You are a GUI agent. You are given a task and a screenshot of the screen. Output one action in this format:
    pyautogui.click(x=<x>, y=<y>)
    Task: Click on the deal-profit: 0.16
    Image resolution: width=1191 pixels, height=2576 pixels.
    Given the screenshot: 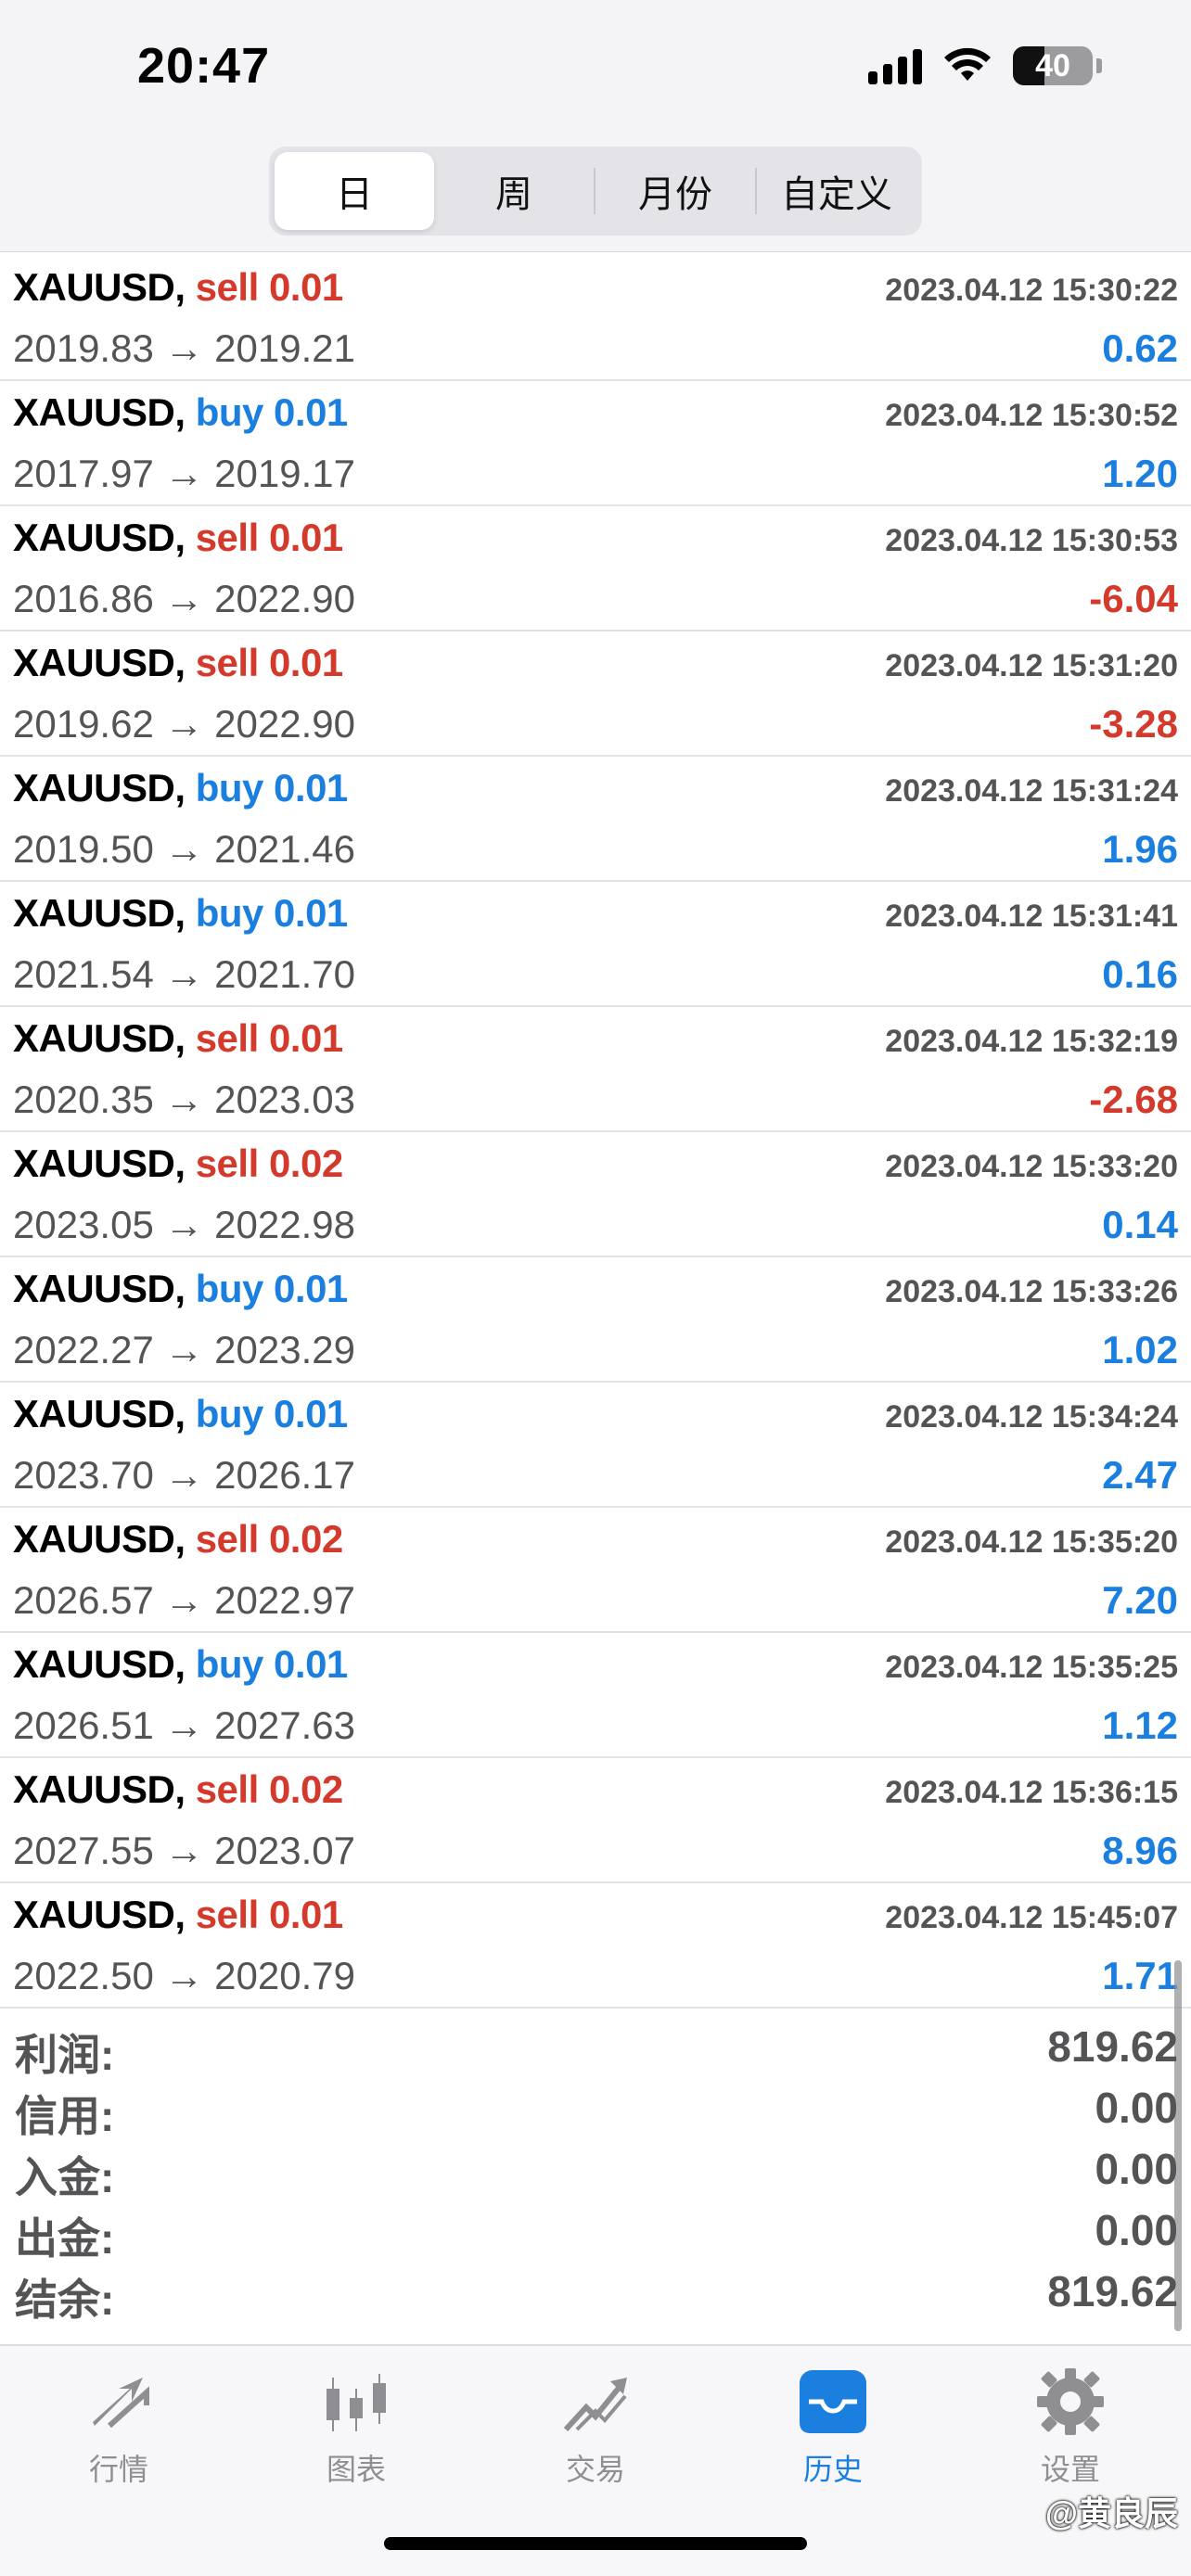 What is the action you would take?
    pyautogui.click(x=1140, y=974)
    